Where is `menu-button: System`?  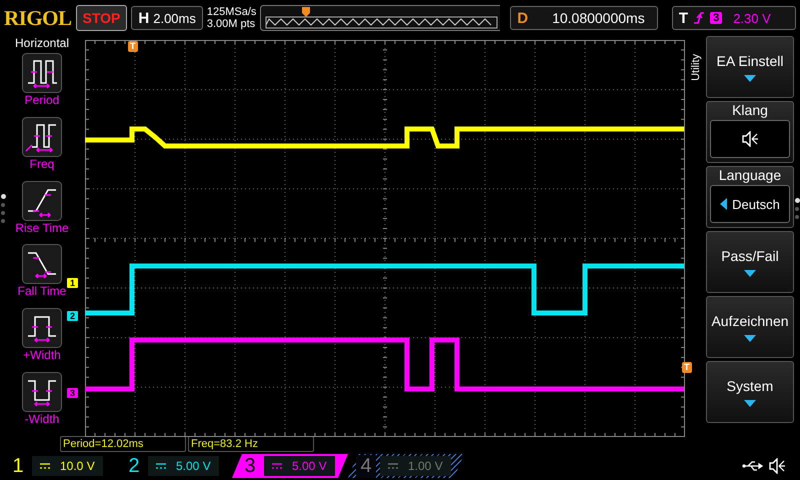
menu-button: System is located at coordinates (750, 392).